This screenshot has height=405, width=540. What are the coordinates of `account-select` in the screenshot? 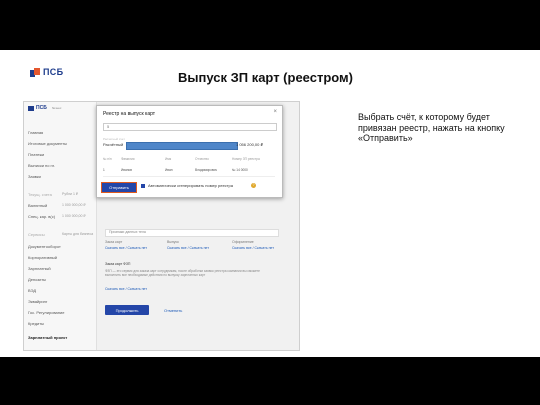 It's located at (182, 146).